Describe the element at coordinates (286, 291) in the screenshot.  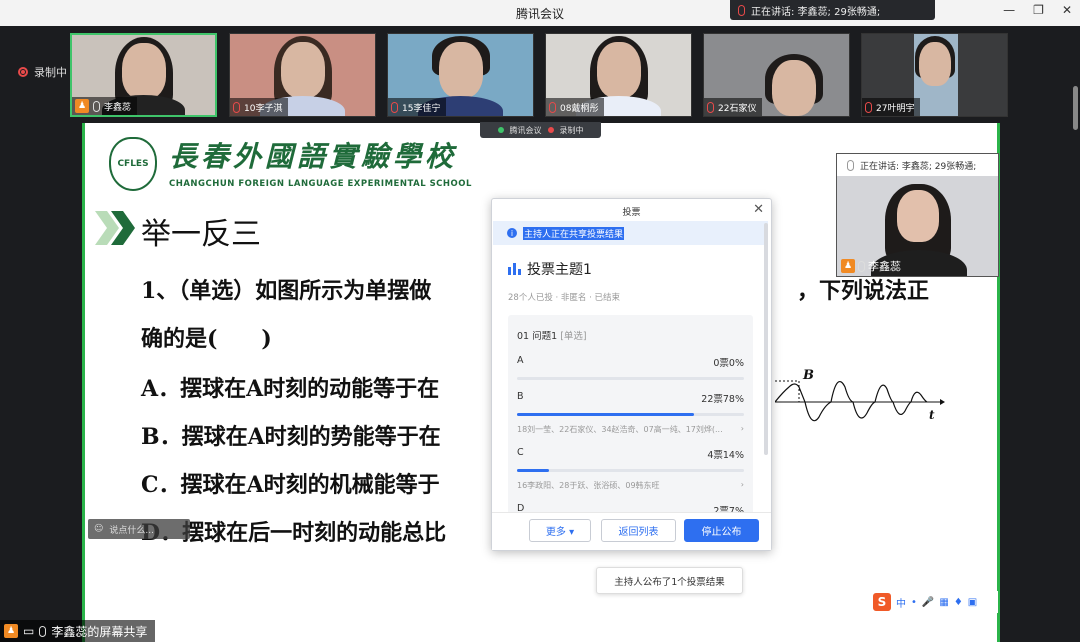
I see `question-text: 1、（单选）如图所示为单摆做` at that location.